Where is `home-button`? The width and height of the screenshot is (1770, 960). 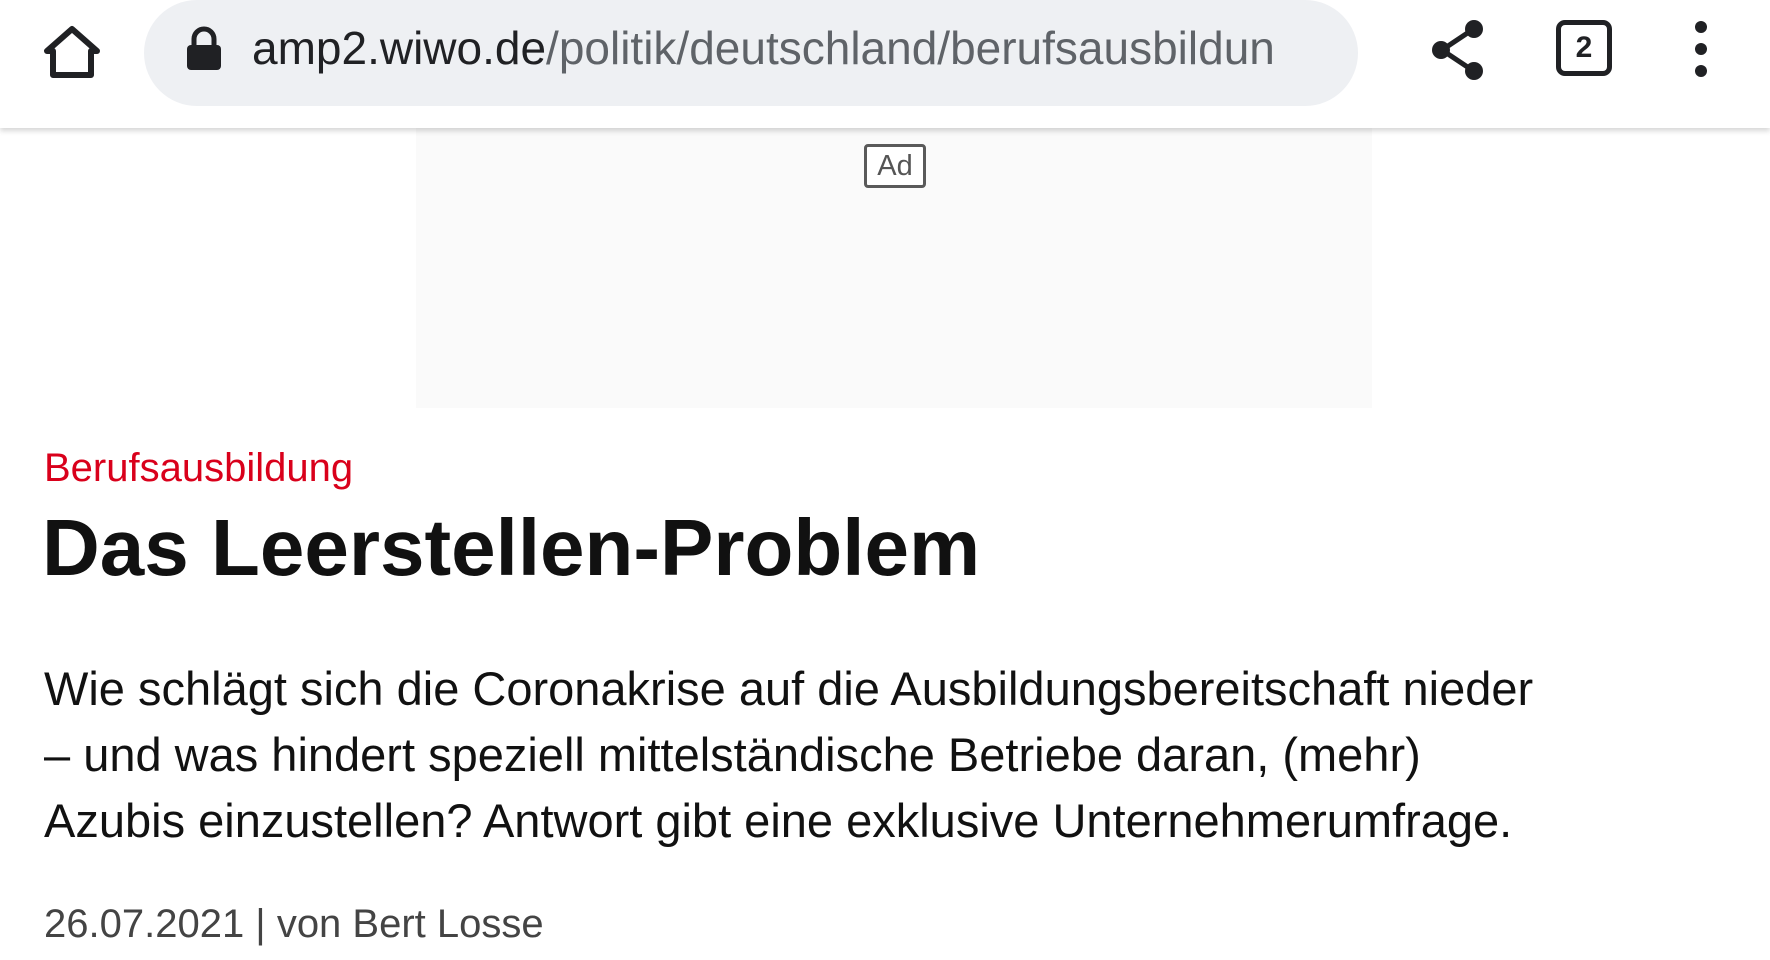
home-button is located at coordinates (72, 52).